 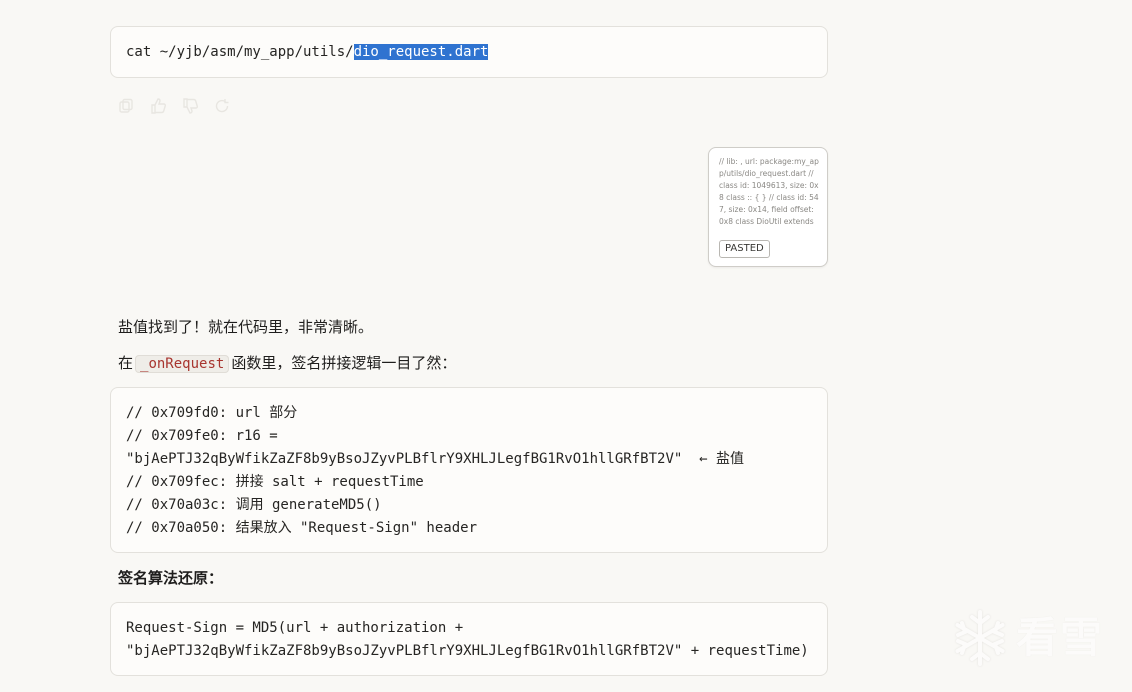 What do you see at coordinates (126, 363) in the screenshot?
I see `p2-before: 在` at bounding box center [126, 363].